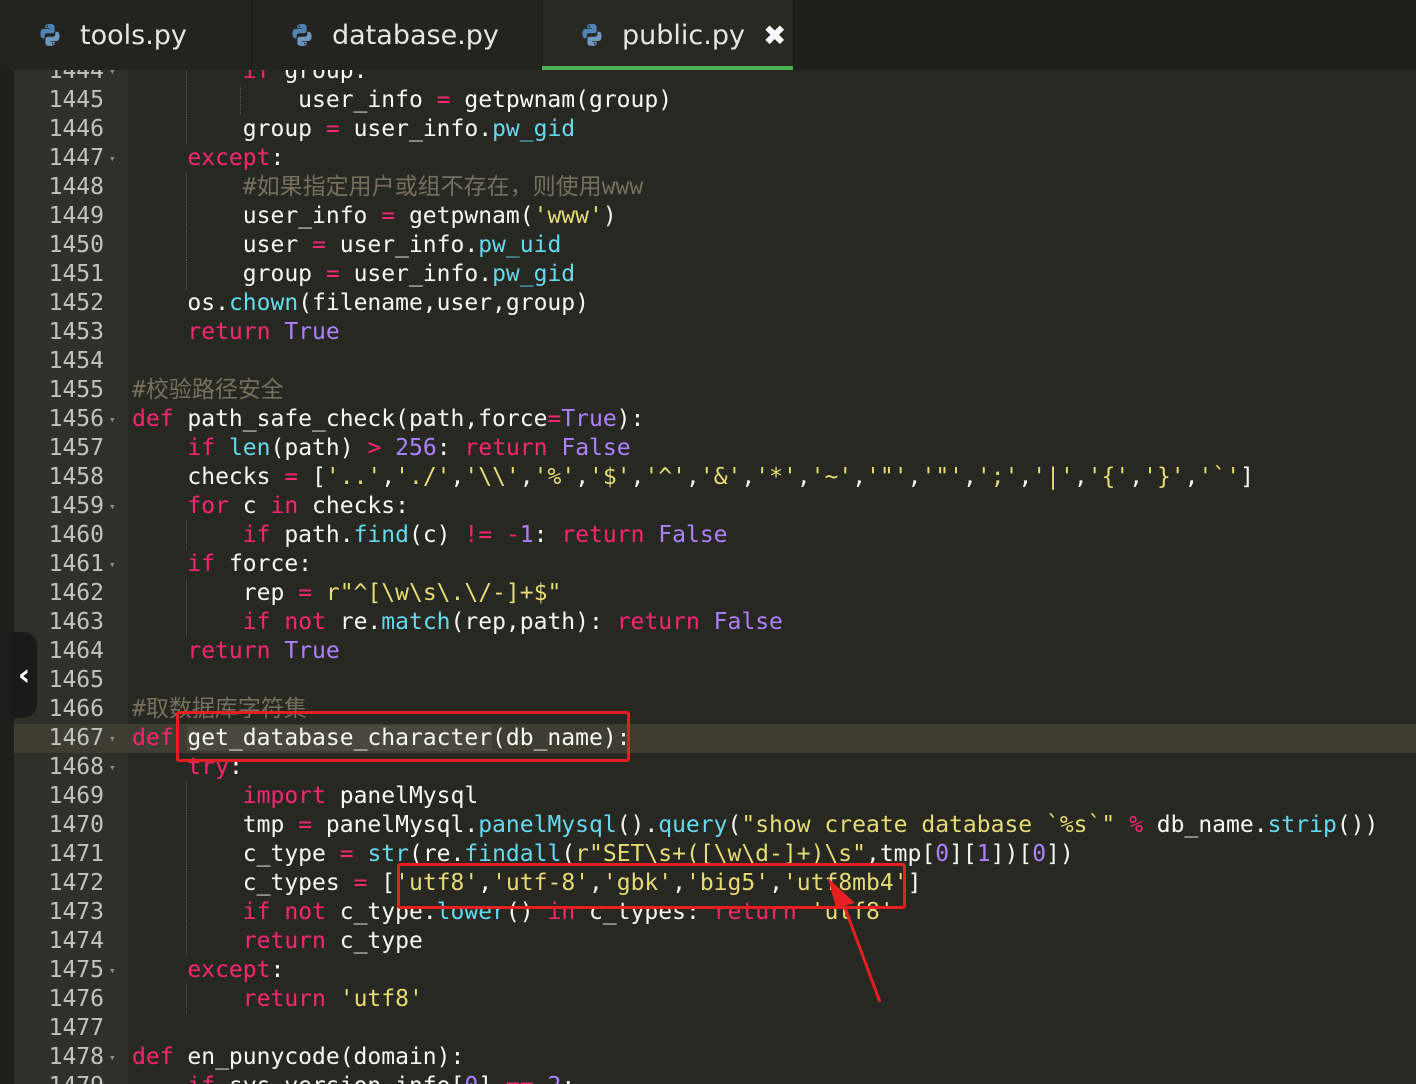 This screenshot has width=1416, height=1084. Describe the element at coordinates (415, 35) in the screenshot. I see `tab-label: database.py` at that location.